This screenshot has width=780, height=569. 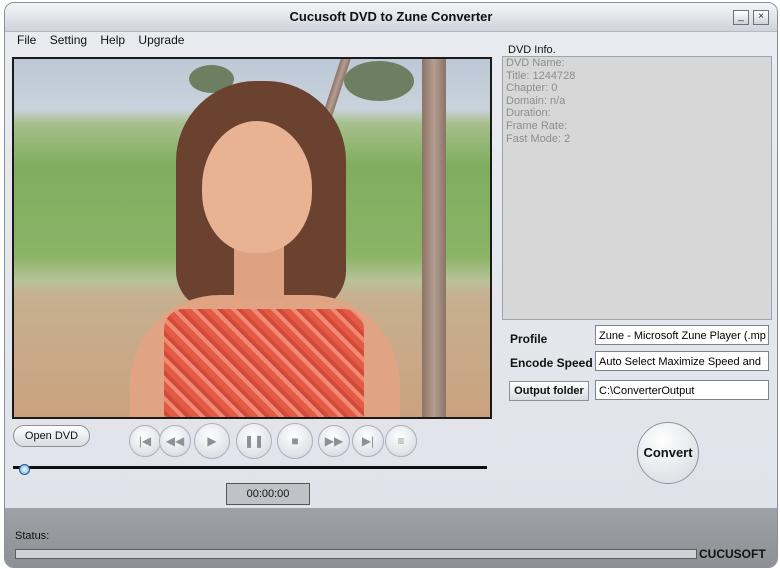 I want to click on close-icon: ×, so click(x=761, y=17).